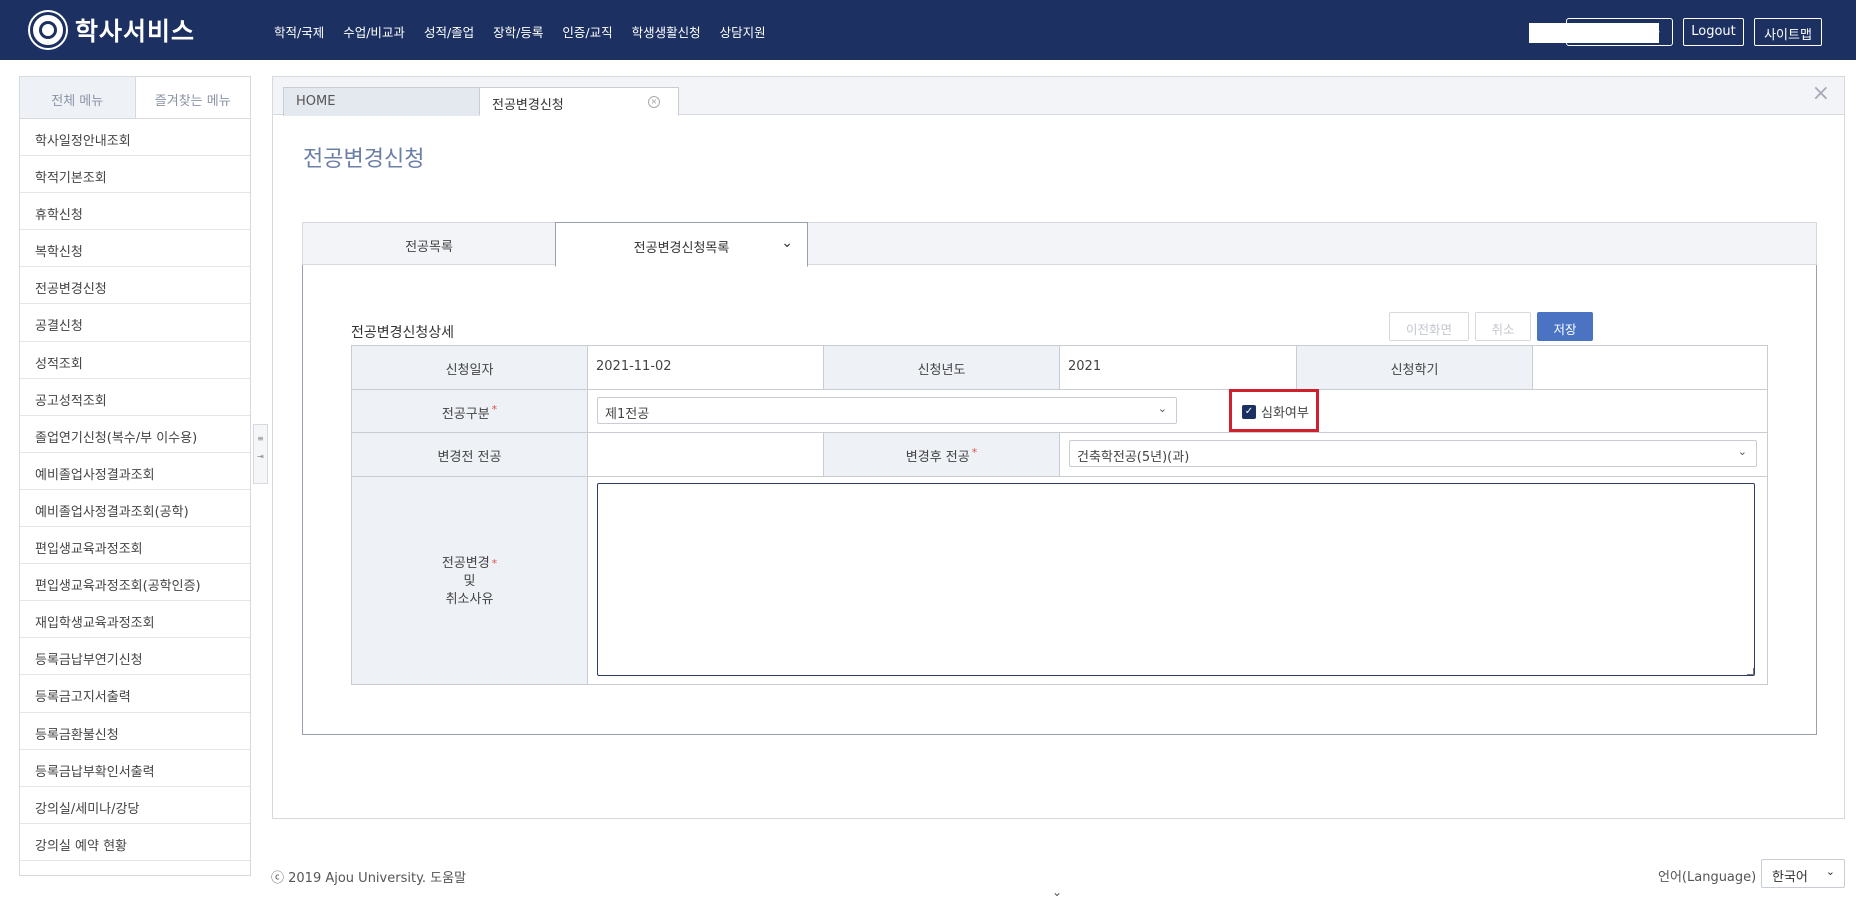  What do you see at coordinates (1821, 93) in the screenshot?
I see `close-icon: ×` at bounding box center [1821, 93].